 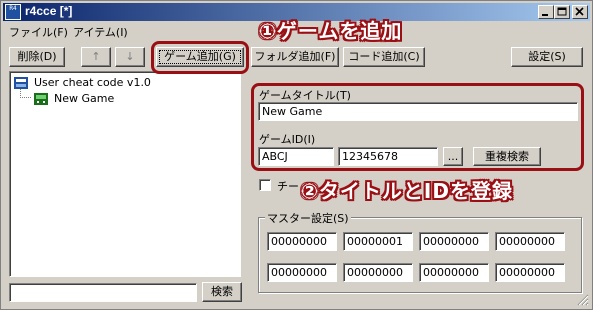 What do you see at coordinates (384, 57) in the screenshot?
I see `add-code-button: コード追加(C)` at bounding box center [384, 57].